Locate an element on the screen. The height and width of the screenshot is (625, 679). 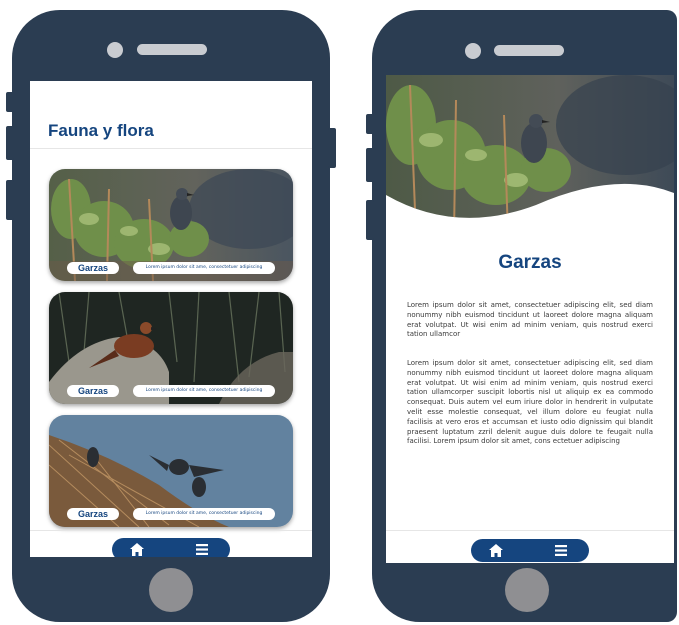
hero-bird-photo is located at coordinates (530, 146).